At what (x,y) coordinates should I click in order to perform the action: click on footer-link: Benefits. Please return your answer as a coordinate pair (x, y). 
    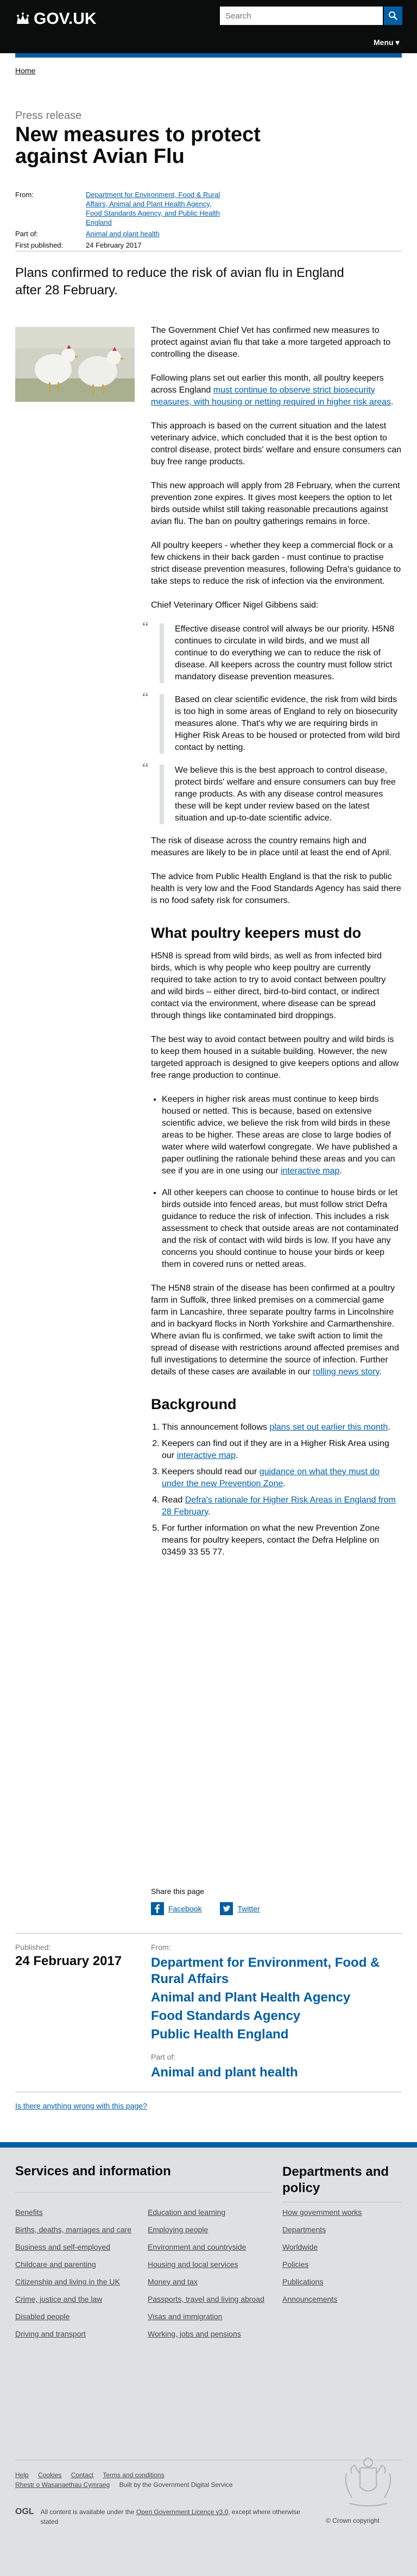
    Looking at the image, I should click on (77, 2212).